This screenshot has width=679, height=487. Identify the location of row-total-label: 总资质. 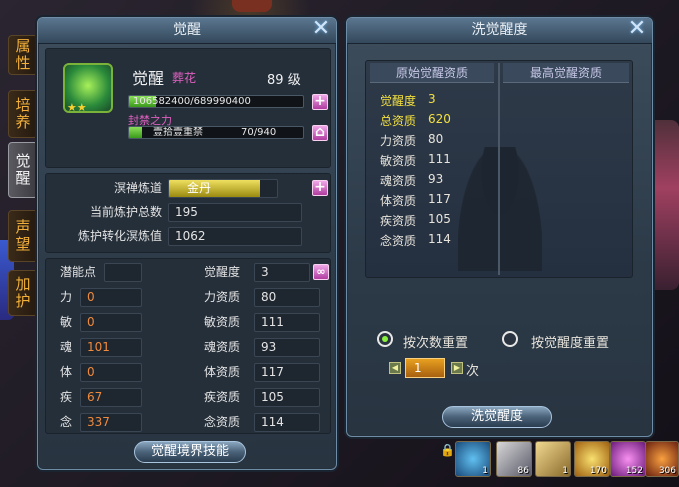
(398, 121).